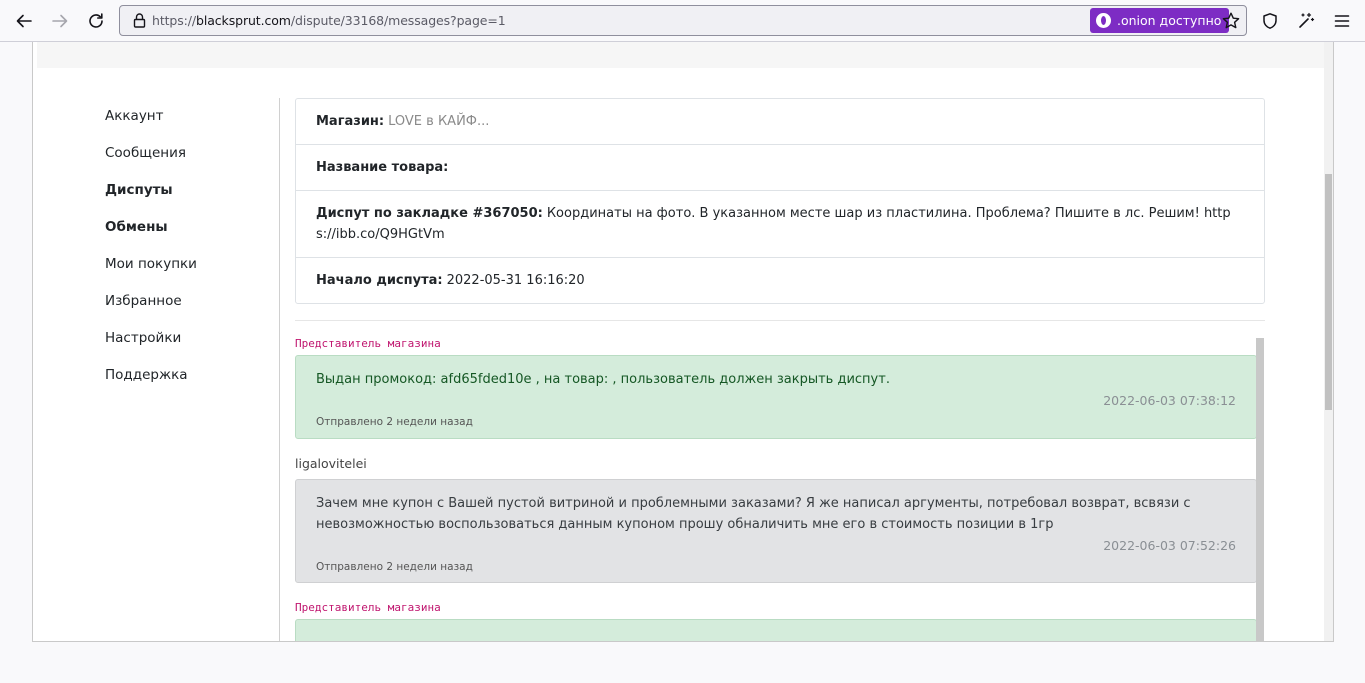  What do you see at coordinates (243, 20) in the screenshot?
I see `url-host: blacksprut.com` at bounding box center [243, 20].